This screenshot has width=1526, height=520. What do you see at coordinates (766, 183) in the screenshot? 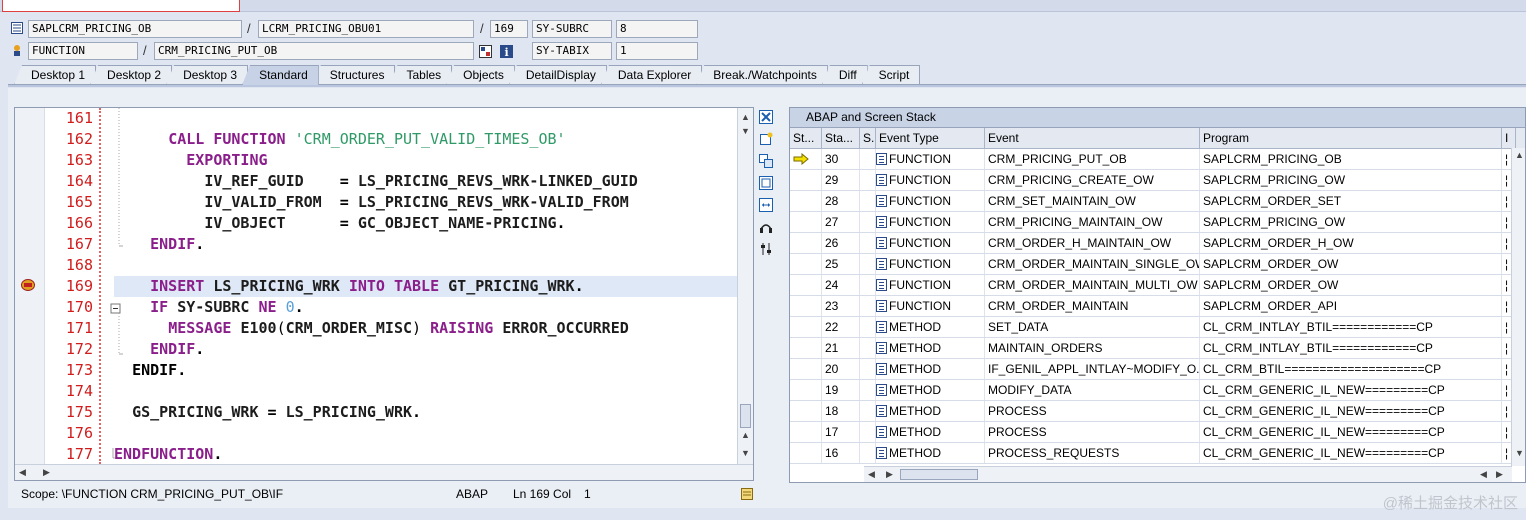
I see `maximize-icon` at bounding box center [766, 183].